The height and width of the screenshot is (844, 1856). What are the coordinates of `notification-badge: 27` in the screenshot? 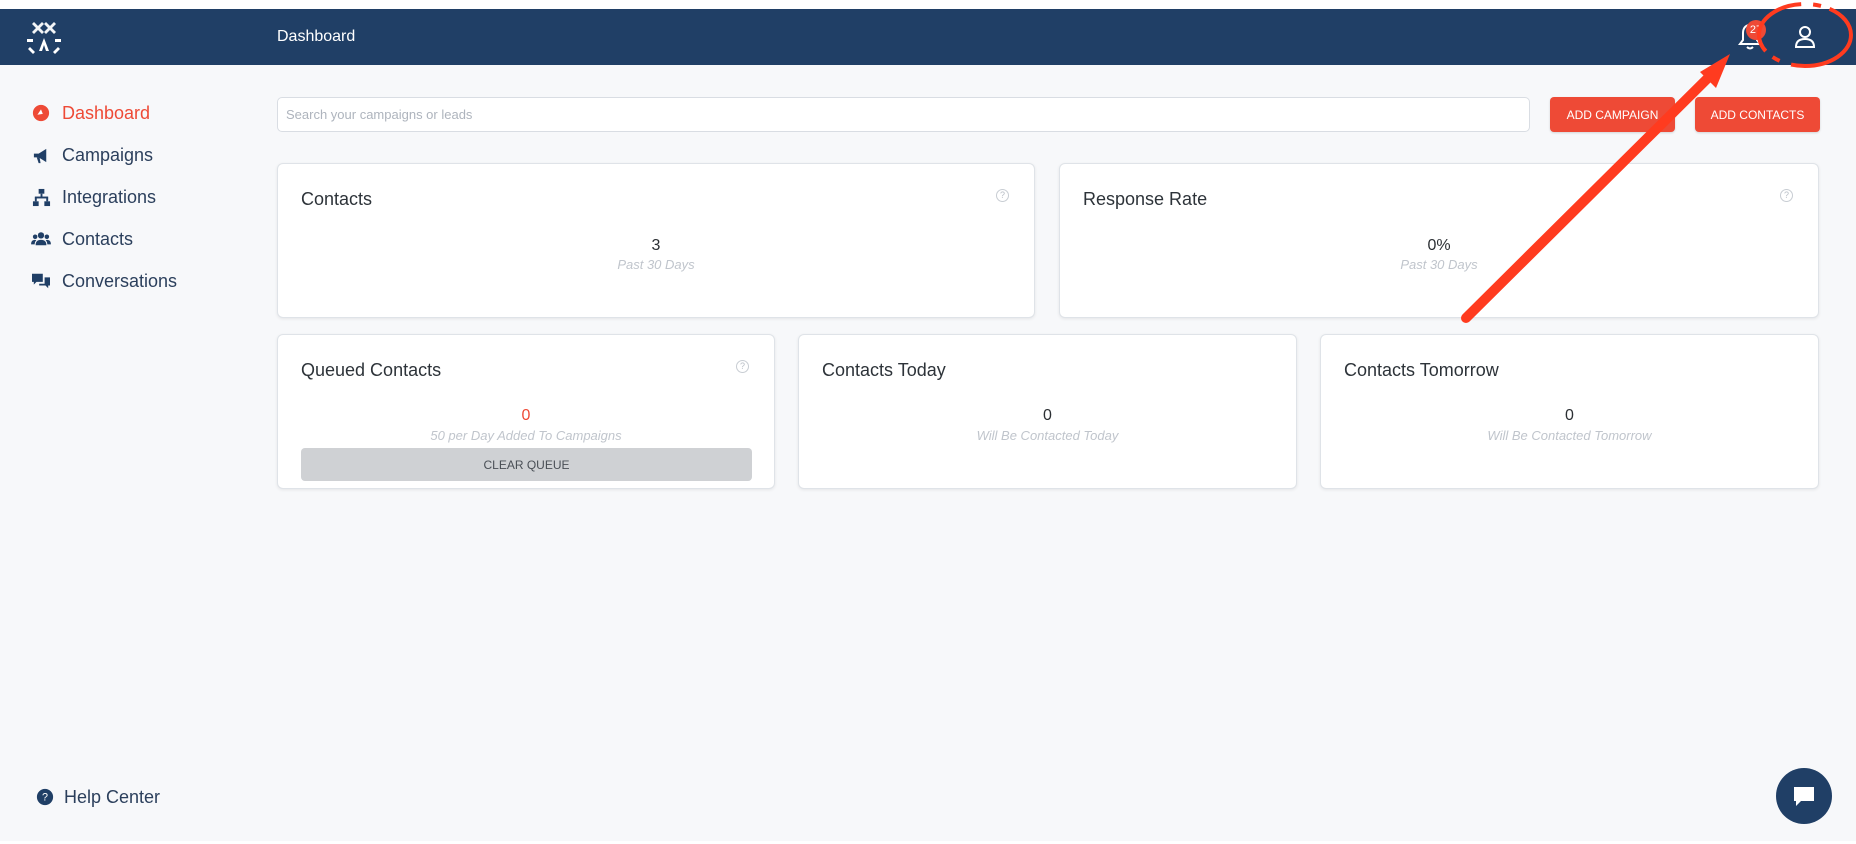 It's located at (1756, 30).